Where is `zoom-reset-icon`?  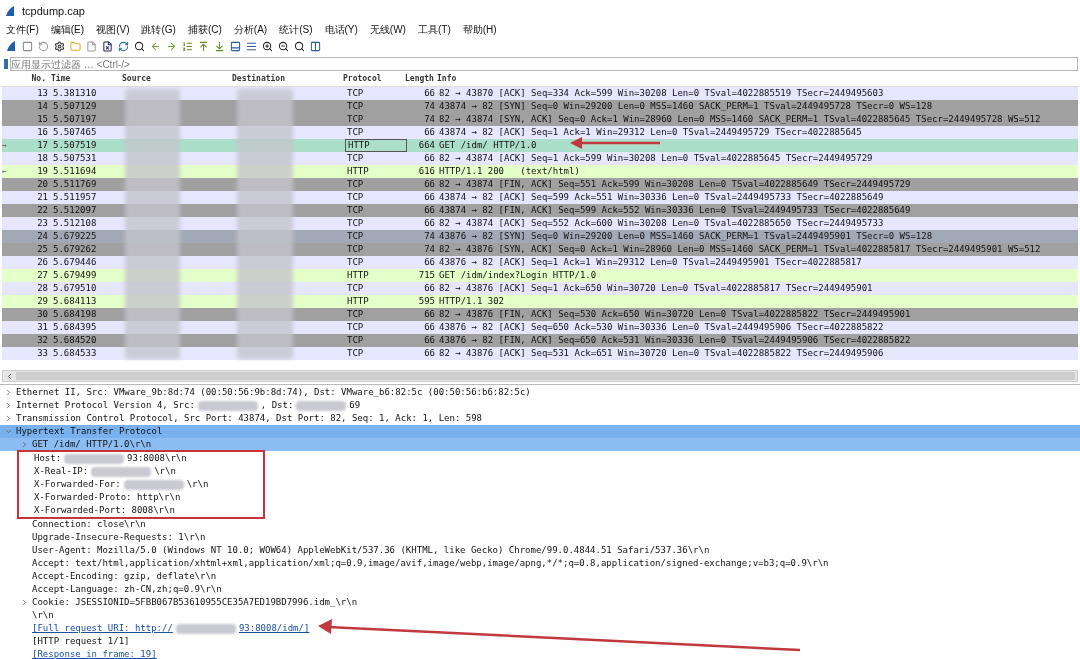
zoom-reset-icon is located at coordinates (299, 46).